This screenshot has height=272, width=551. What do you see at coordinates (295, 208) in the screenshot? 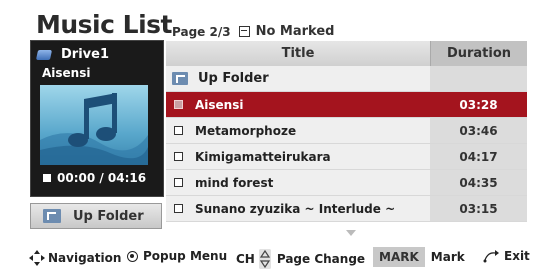
I see `track-title: Sunano zyuzika ~ Interlude ~` at bounding box center [295, 208].